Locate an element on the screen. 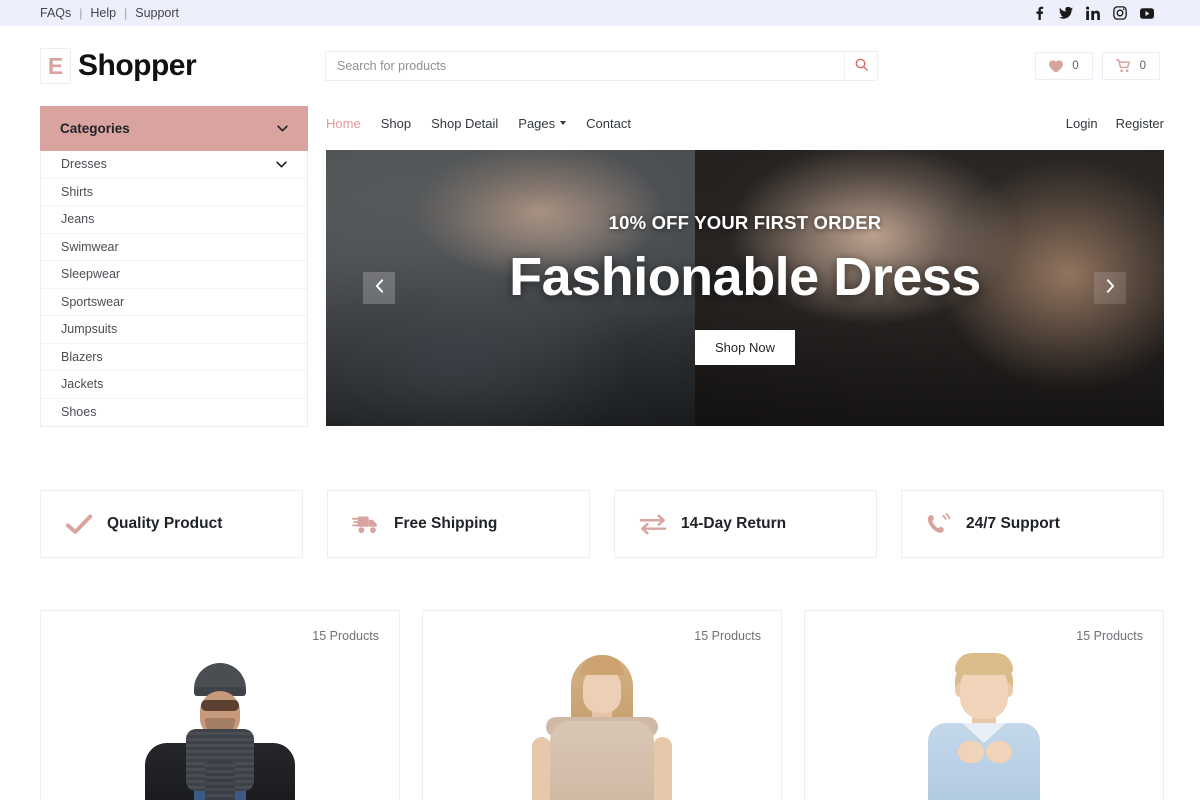 This screenshot has height=800, width=1200. feature-14-day-return: 14-Day Return is located at coordinates (745, 524).